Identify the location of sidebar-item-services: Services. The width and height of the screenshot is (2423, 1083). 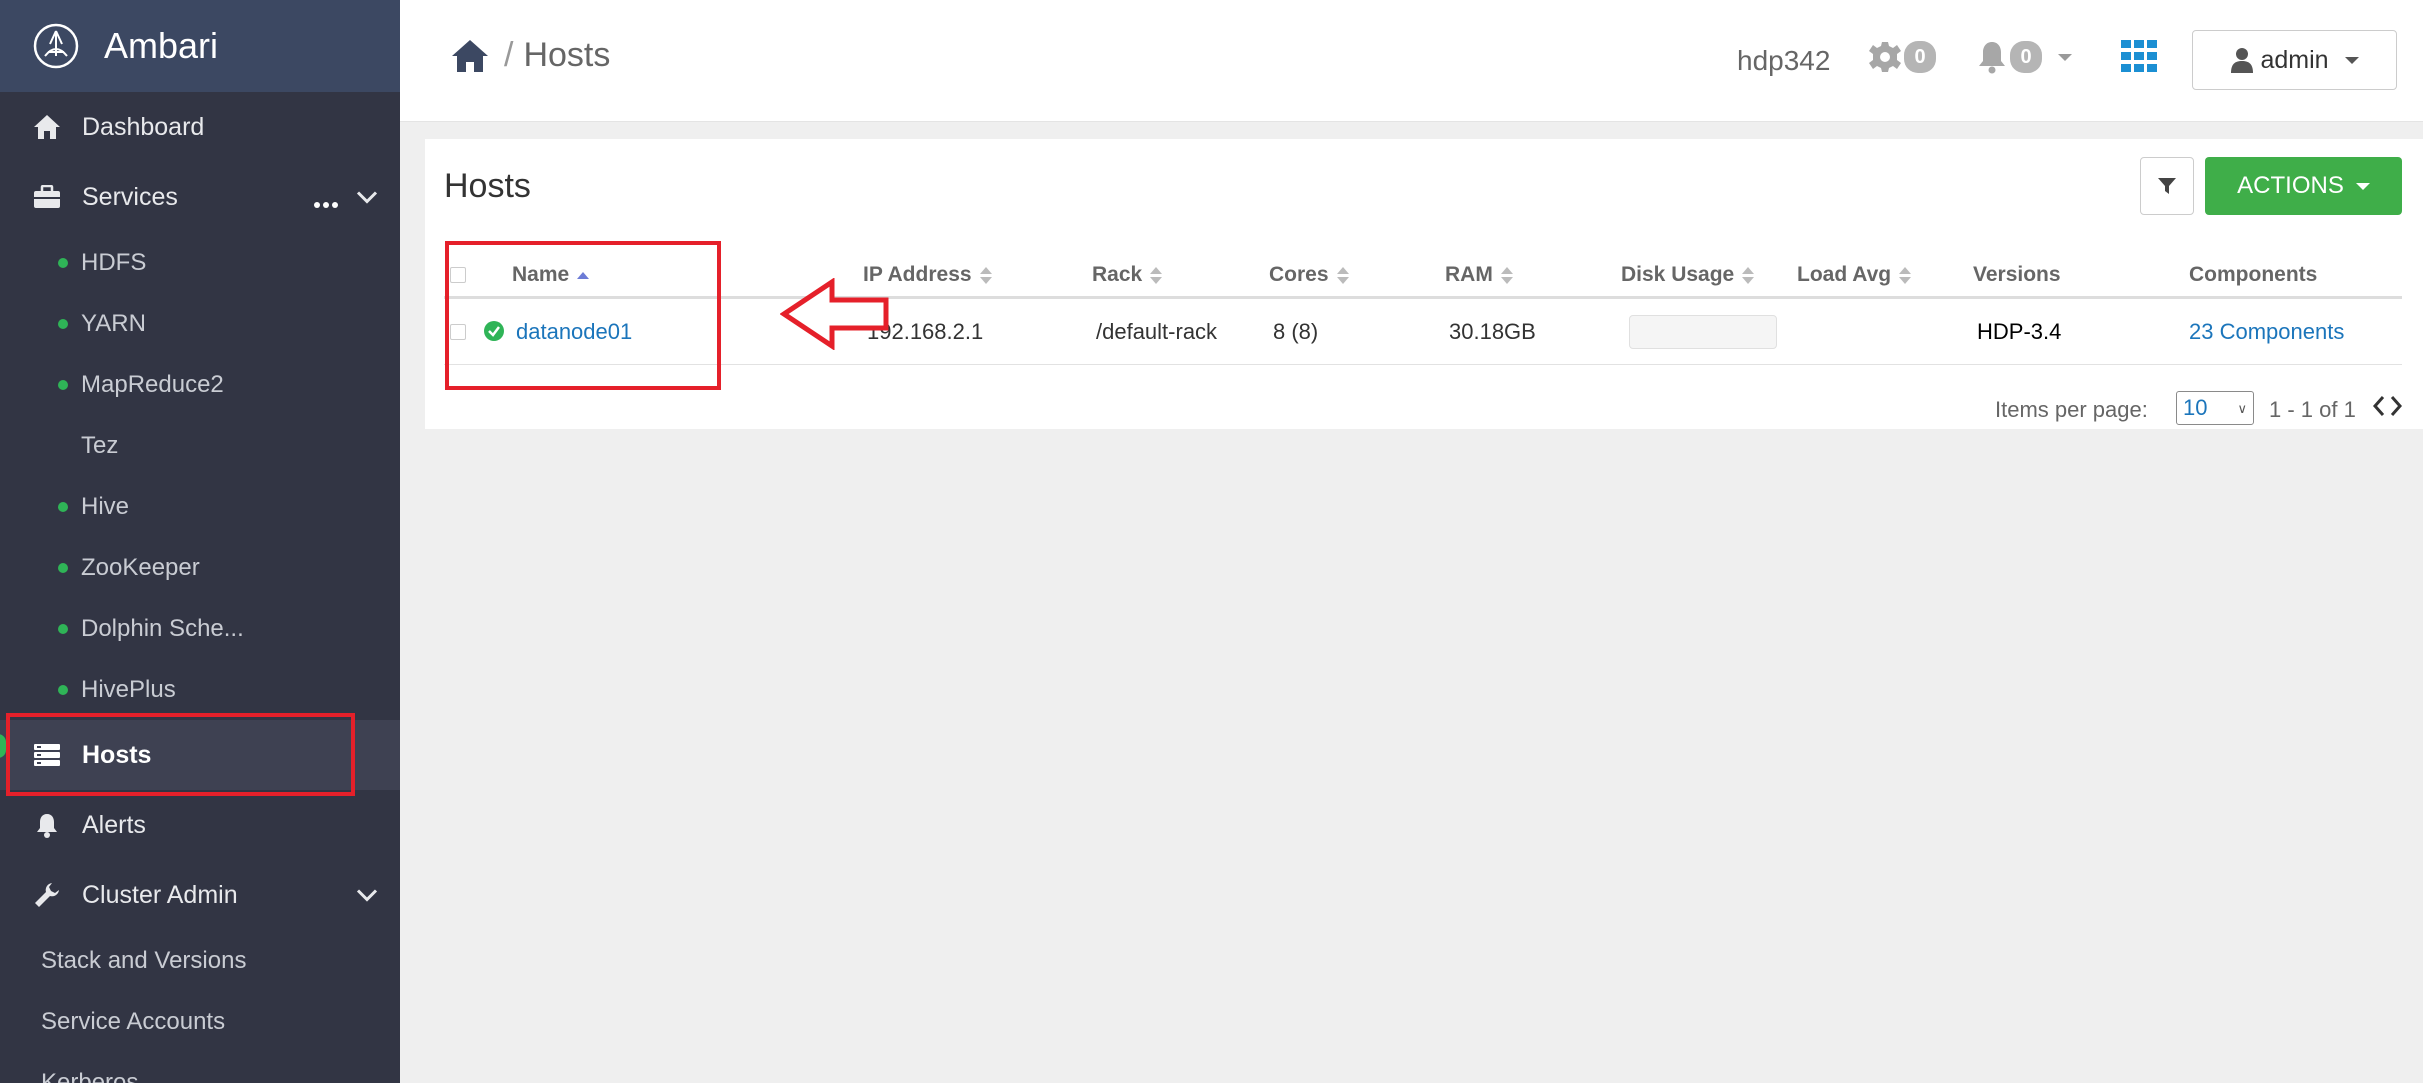
(200, 197).